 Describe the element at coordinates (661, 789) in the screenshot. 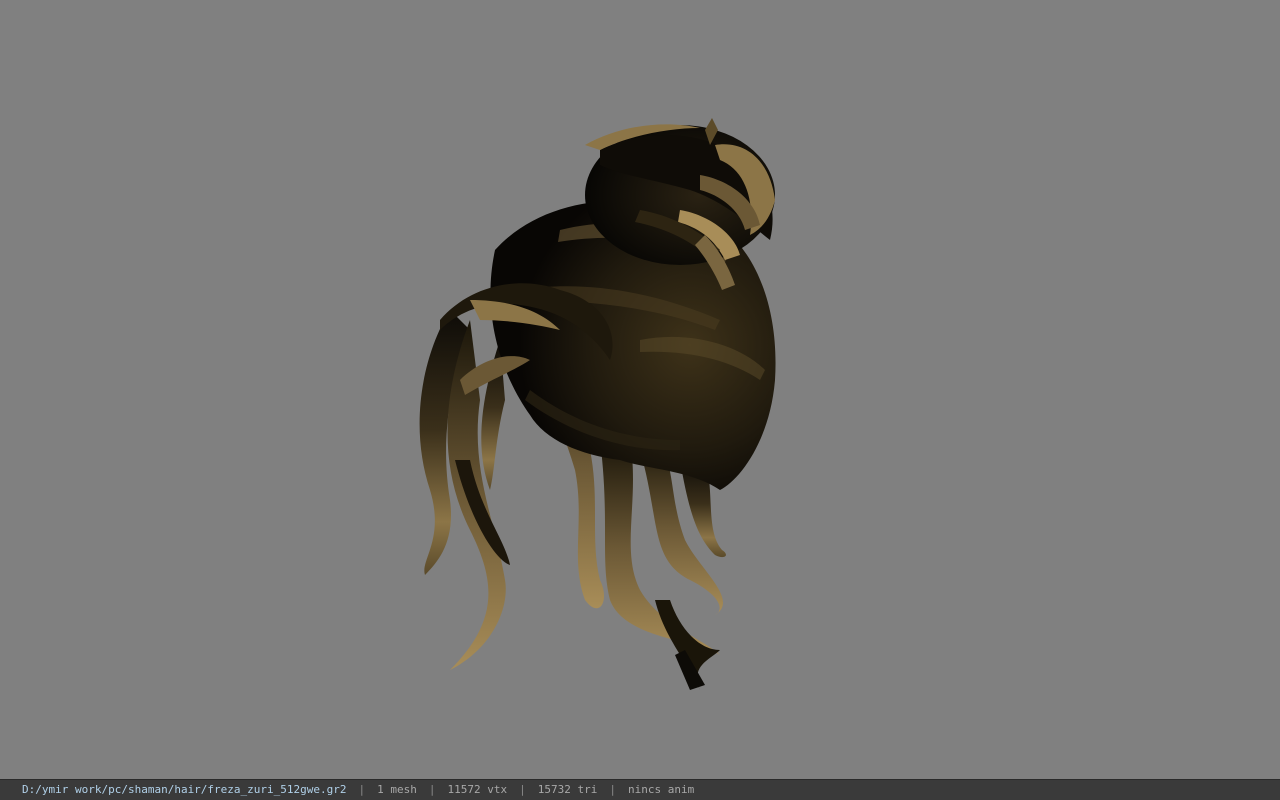

I see `animation-status: nincs anim` at that location.